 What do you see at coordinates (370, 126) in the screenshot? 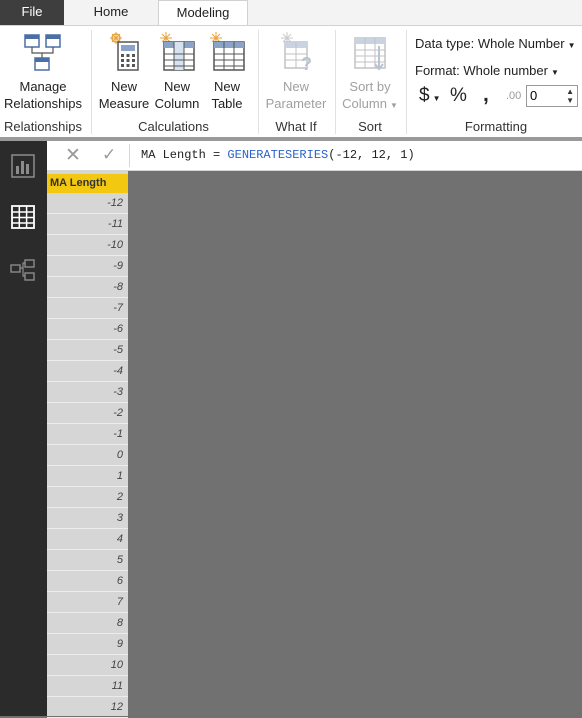
I see `group-label-sort: Sort` at bounding box center [370, 126].